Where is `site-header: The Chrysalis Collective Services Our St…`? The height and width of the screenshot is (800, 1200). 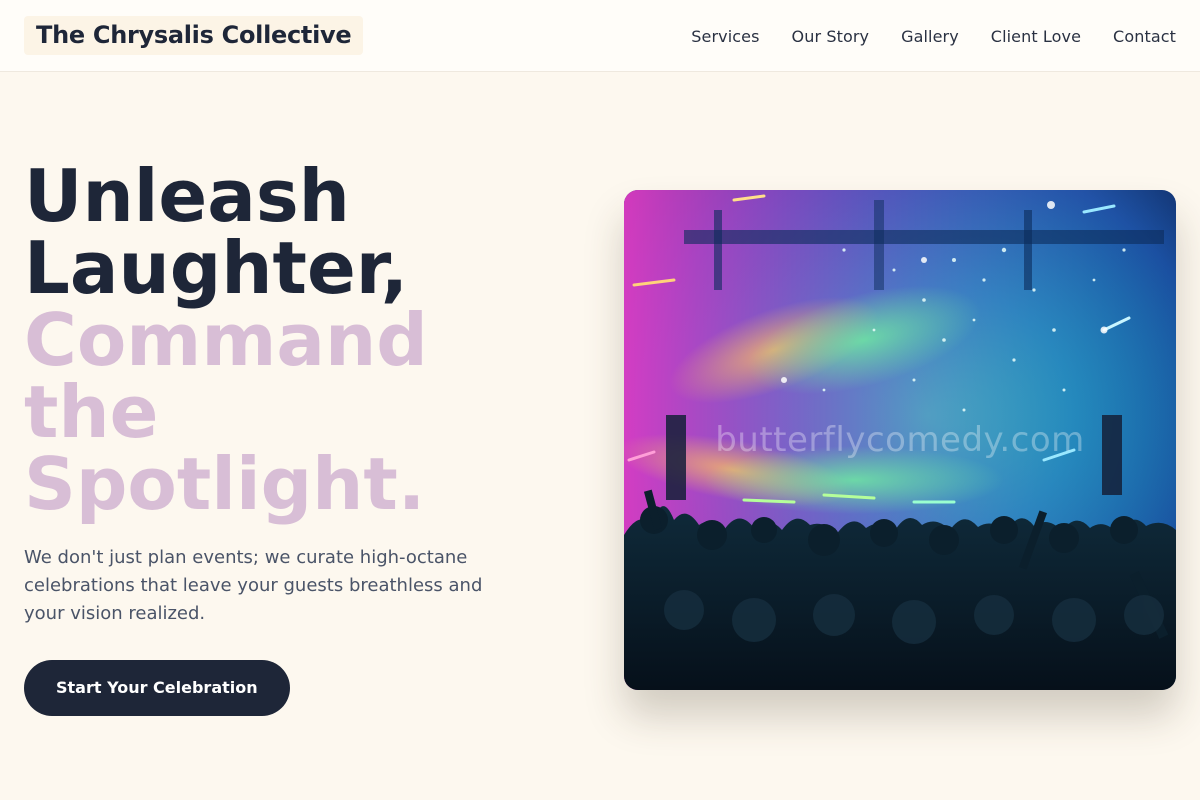
site-header: The Chrysalis Collective Services Our St… is located at coordinates (600, 36).